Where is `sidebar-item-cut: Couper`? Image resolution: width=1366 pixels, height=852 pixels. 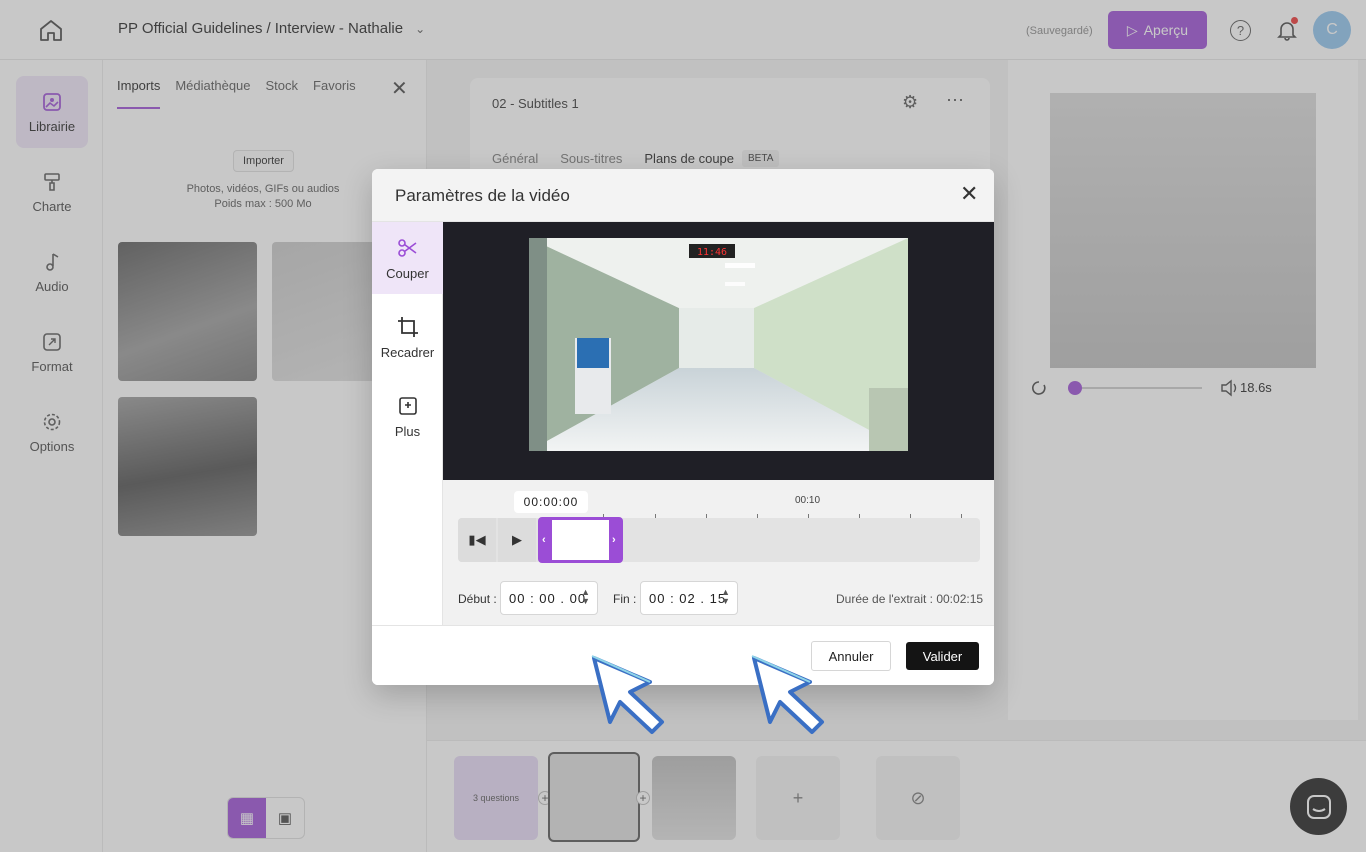 sidebar-item-cut: Couper is located at coordinates (407, 258).